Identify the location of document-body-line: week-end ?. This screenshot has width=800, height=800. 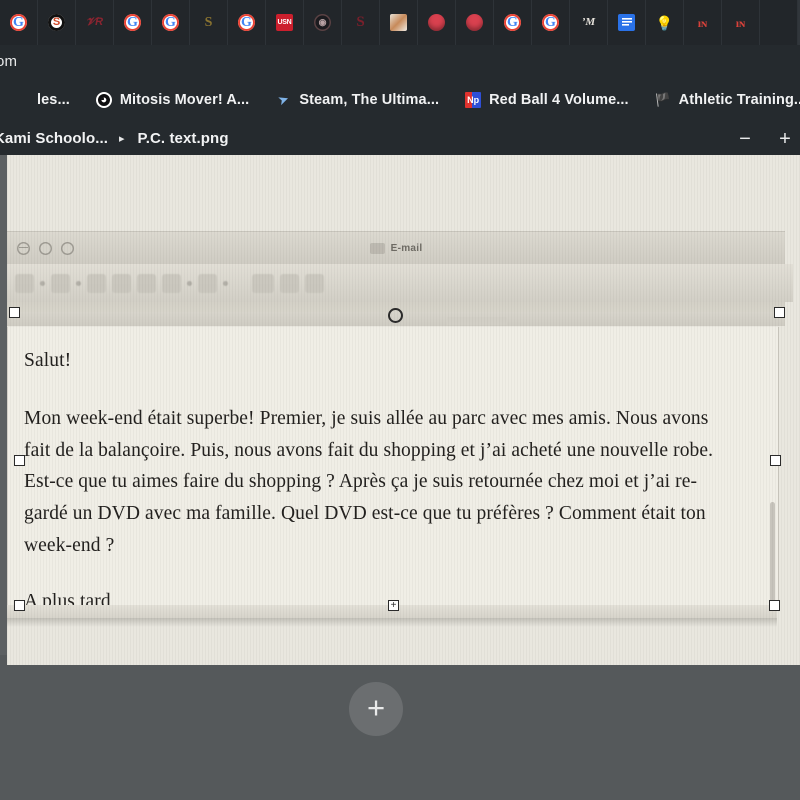
(69, 545).